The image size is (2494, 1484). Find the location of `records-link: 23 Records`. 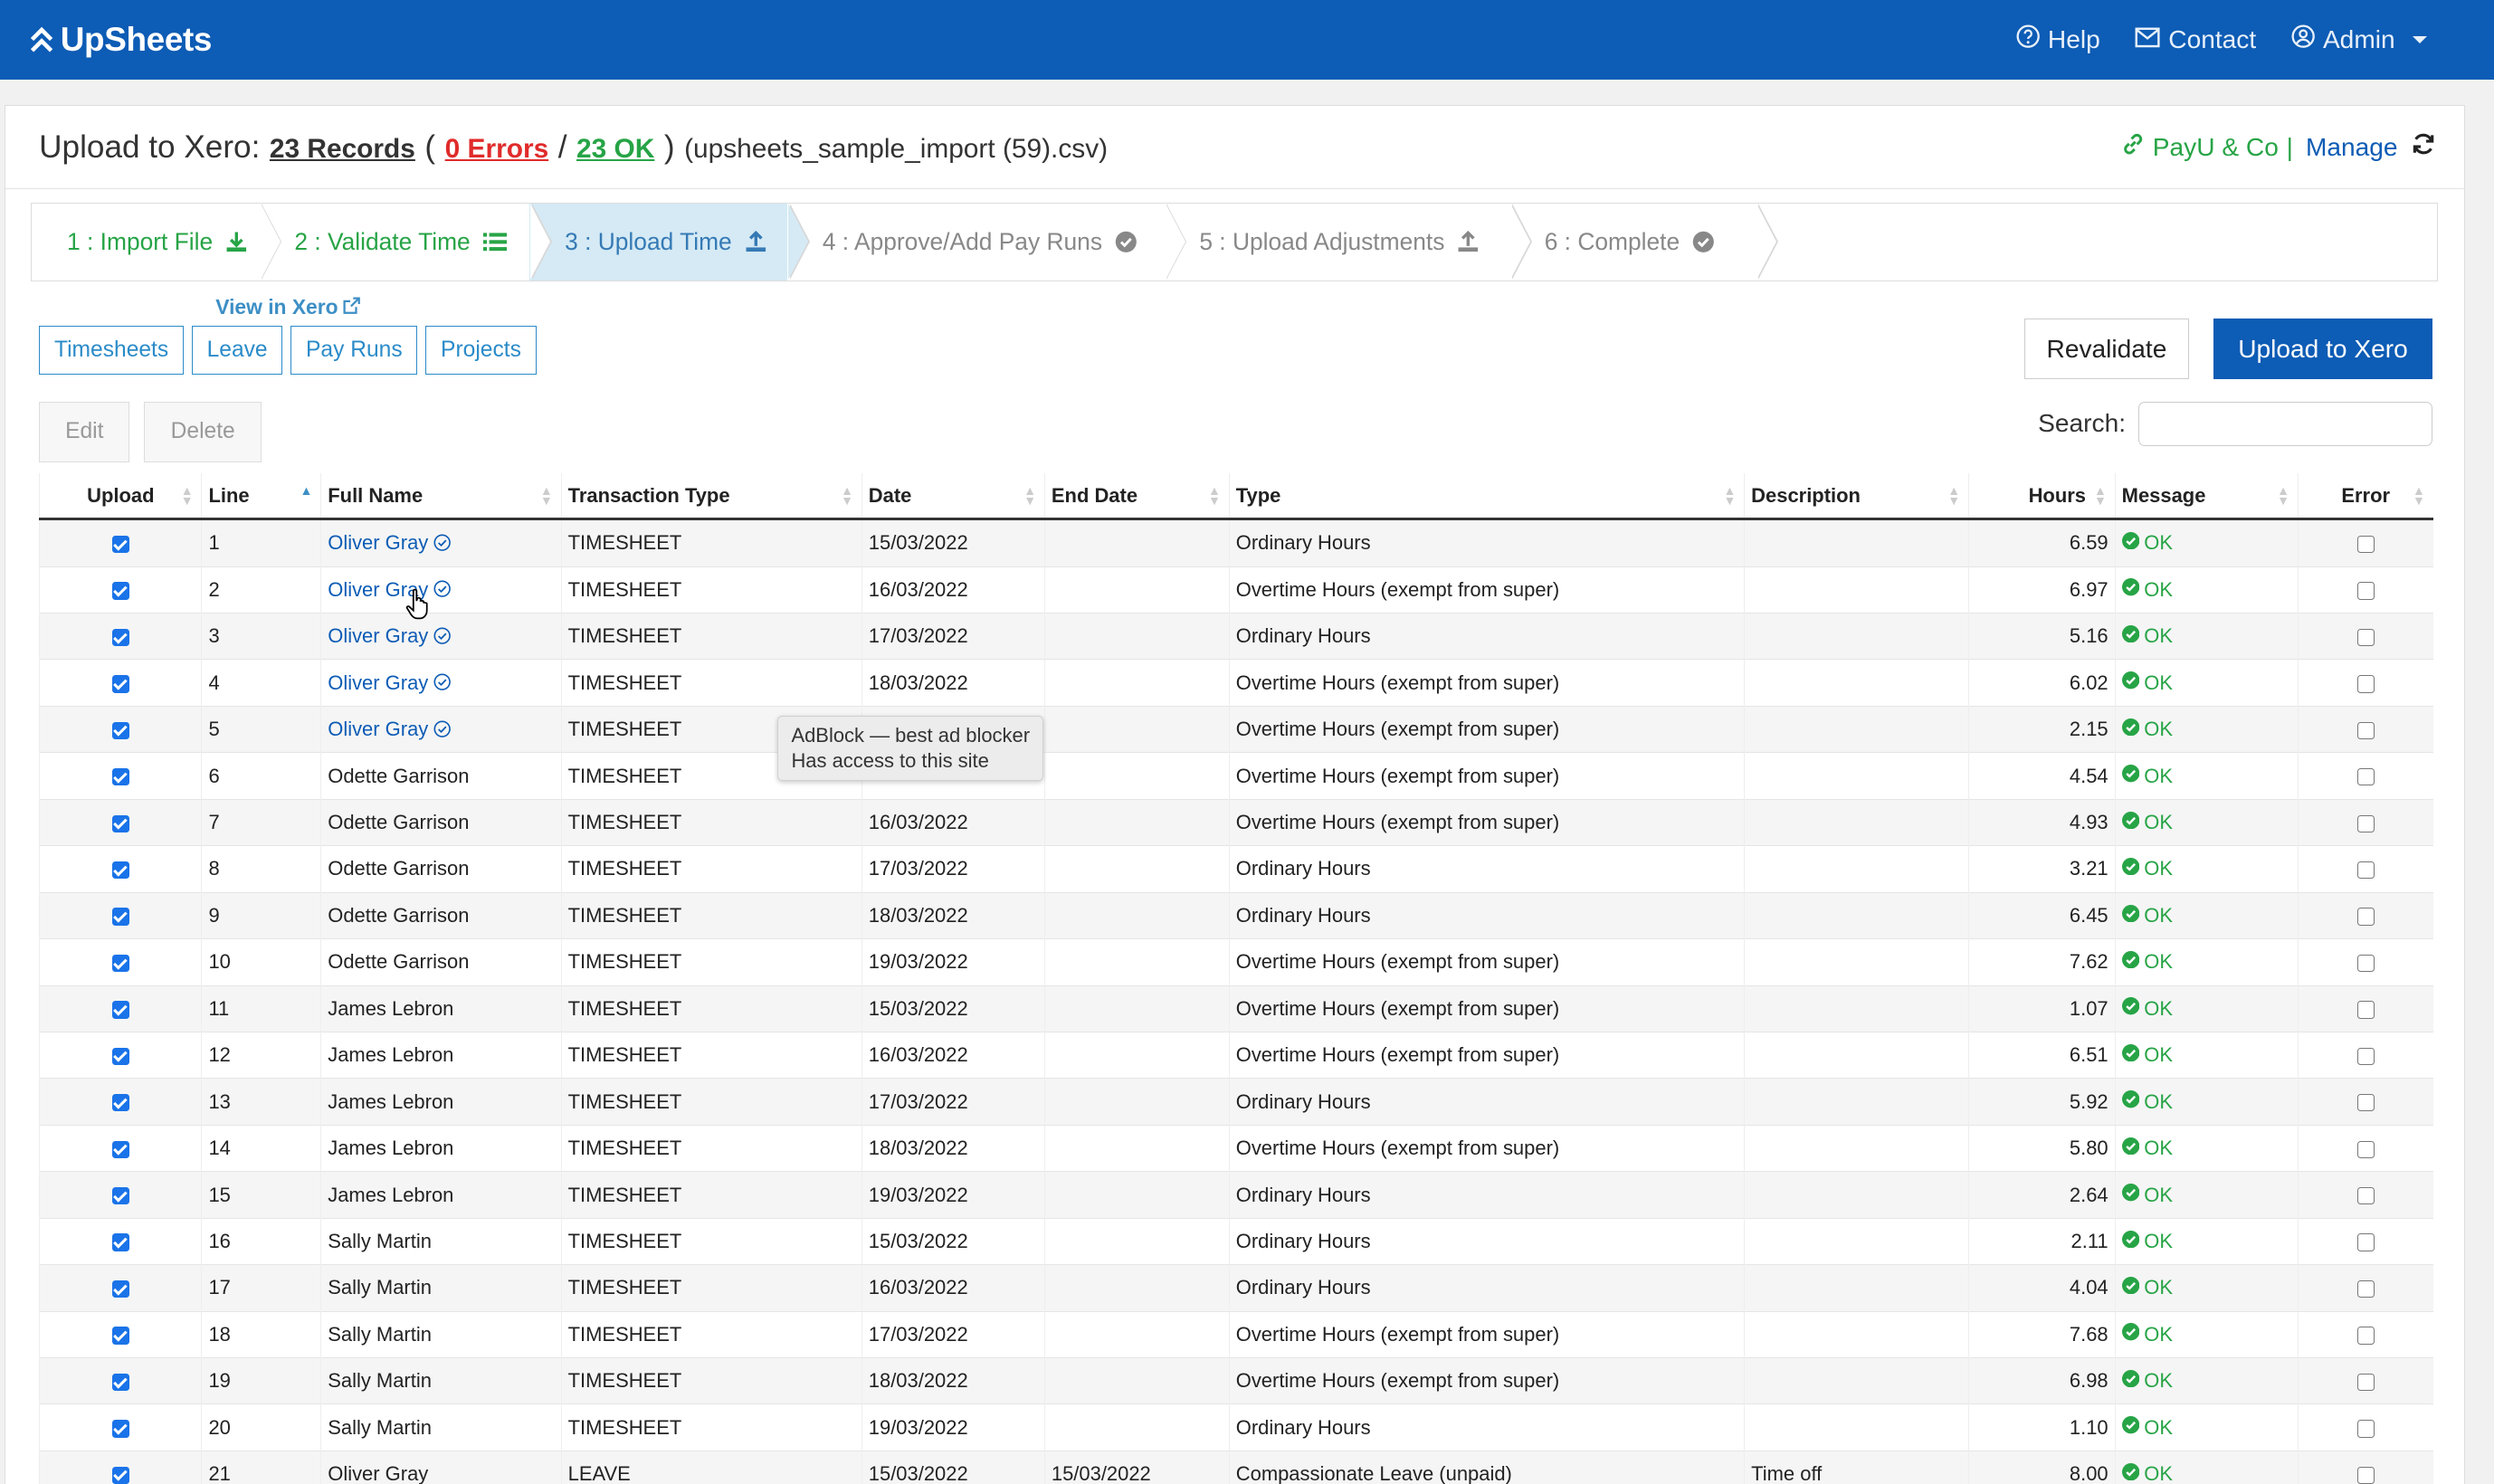

records-link: 23 Records is located at coordinates (342, 149).